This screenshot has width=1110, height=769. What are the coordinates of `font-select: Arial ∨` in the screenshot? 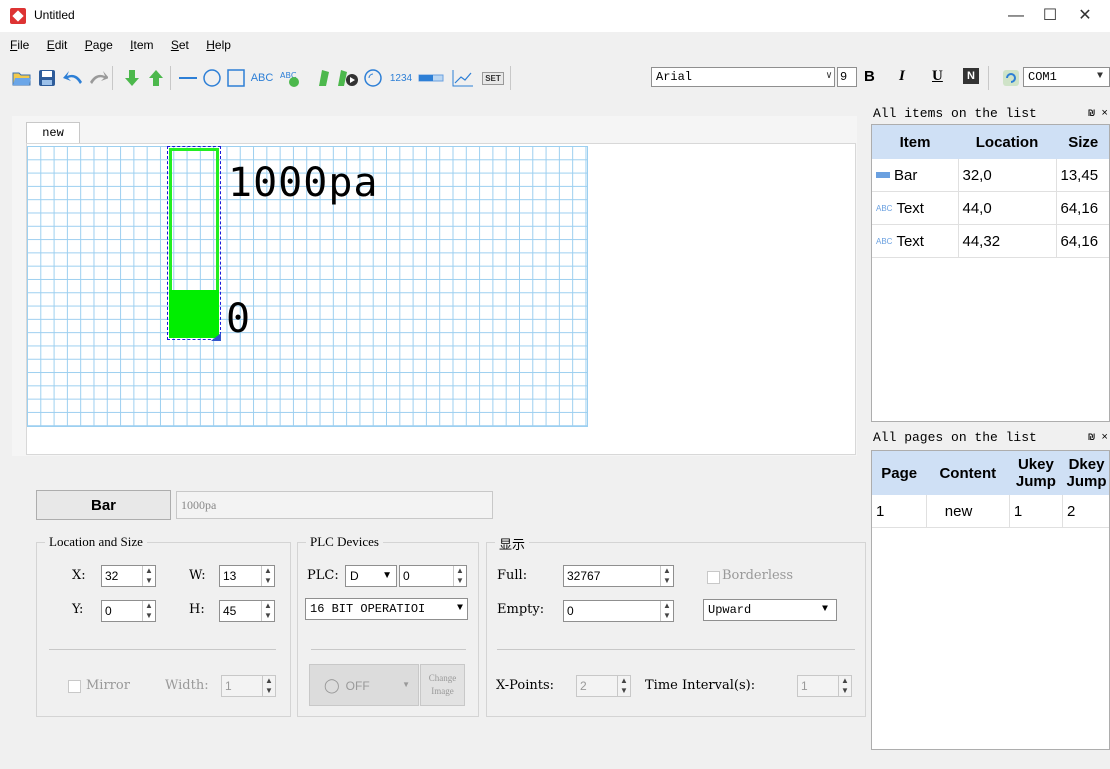 It's located at (743, 77).